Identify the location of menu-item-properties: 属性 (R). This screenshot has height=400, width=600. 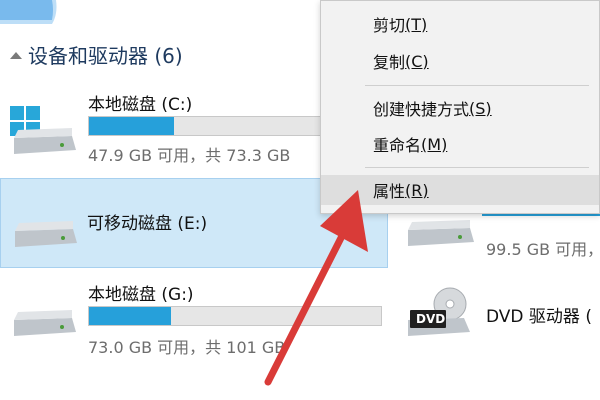
(460, 190).